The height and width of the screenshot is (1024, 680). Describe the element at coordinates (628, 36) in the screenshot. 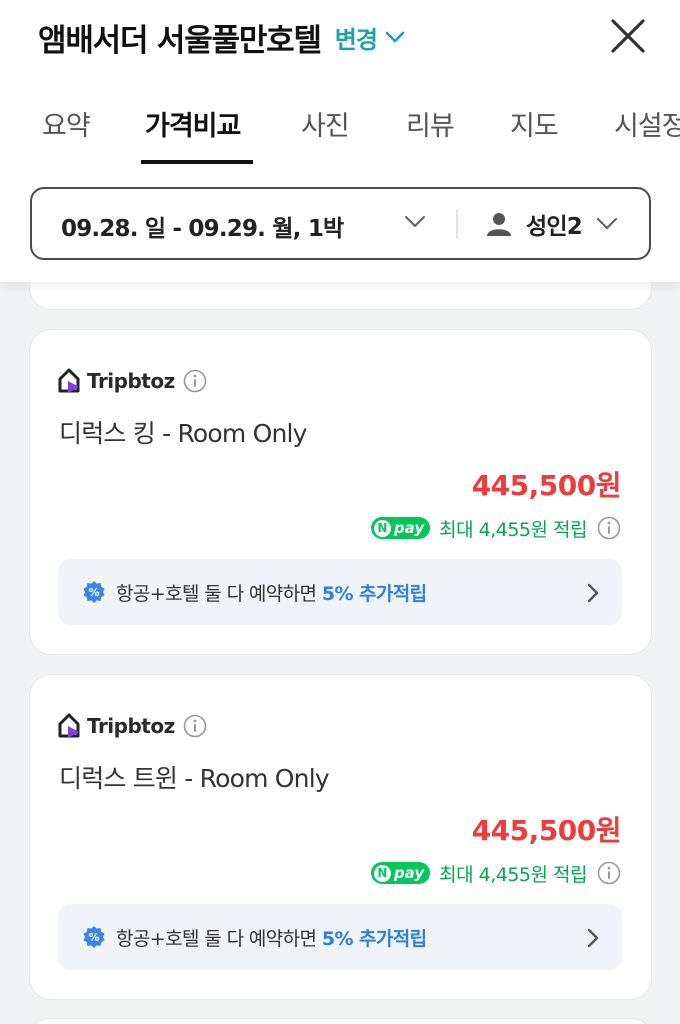

I see `close-icon` at that location.